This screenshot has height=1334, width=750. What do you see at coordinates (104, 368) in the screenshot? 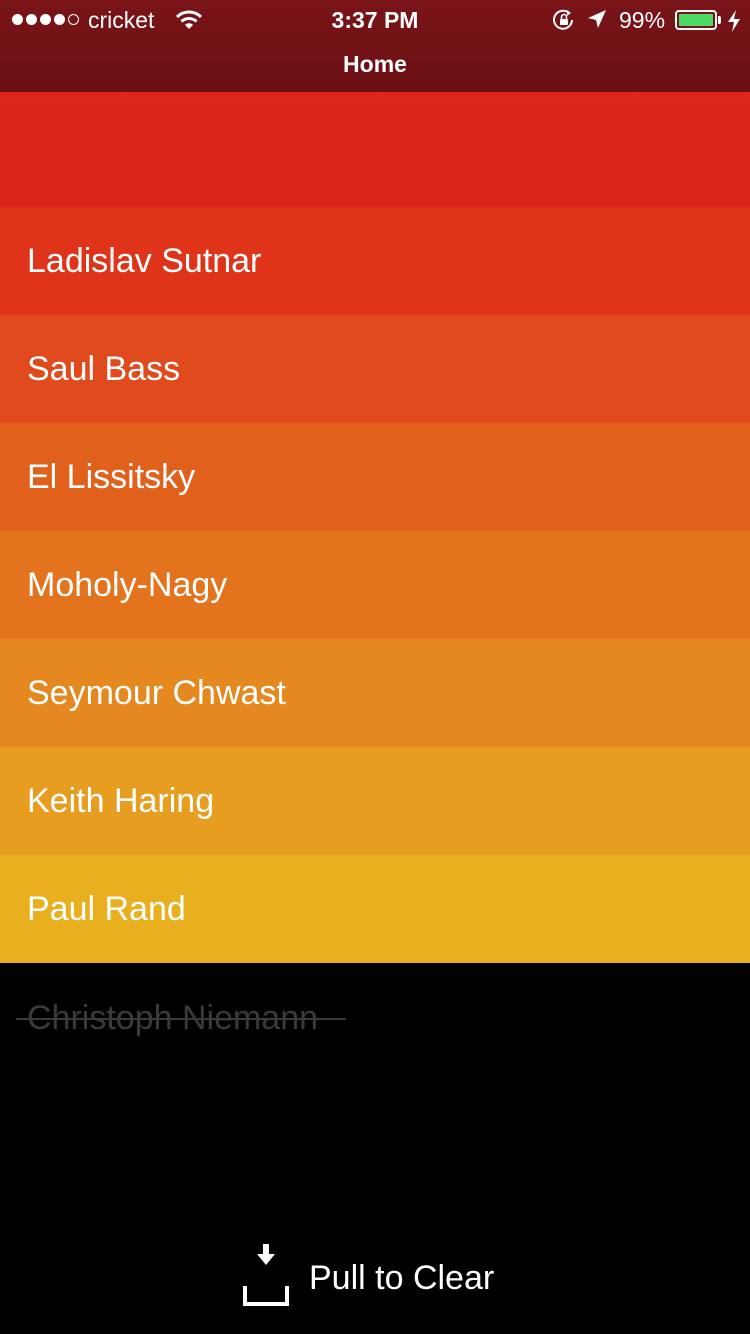
I see `list-item-label: Saul Bass` at bounding box center [104, 368].